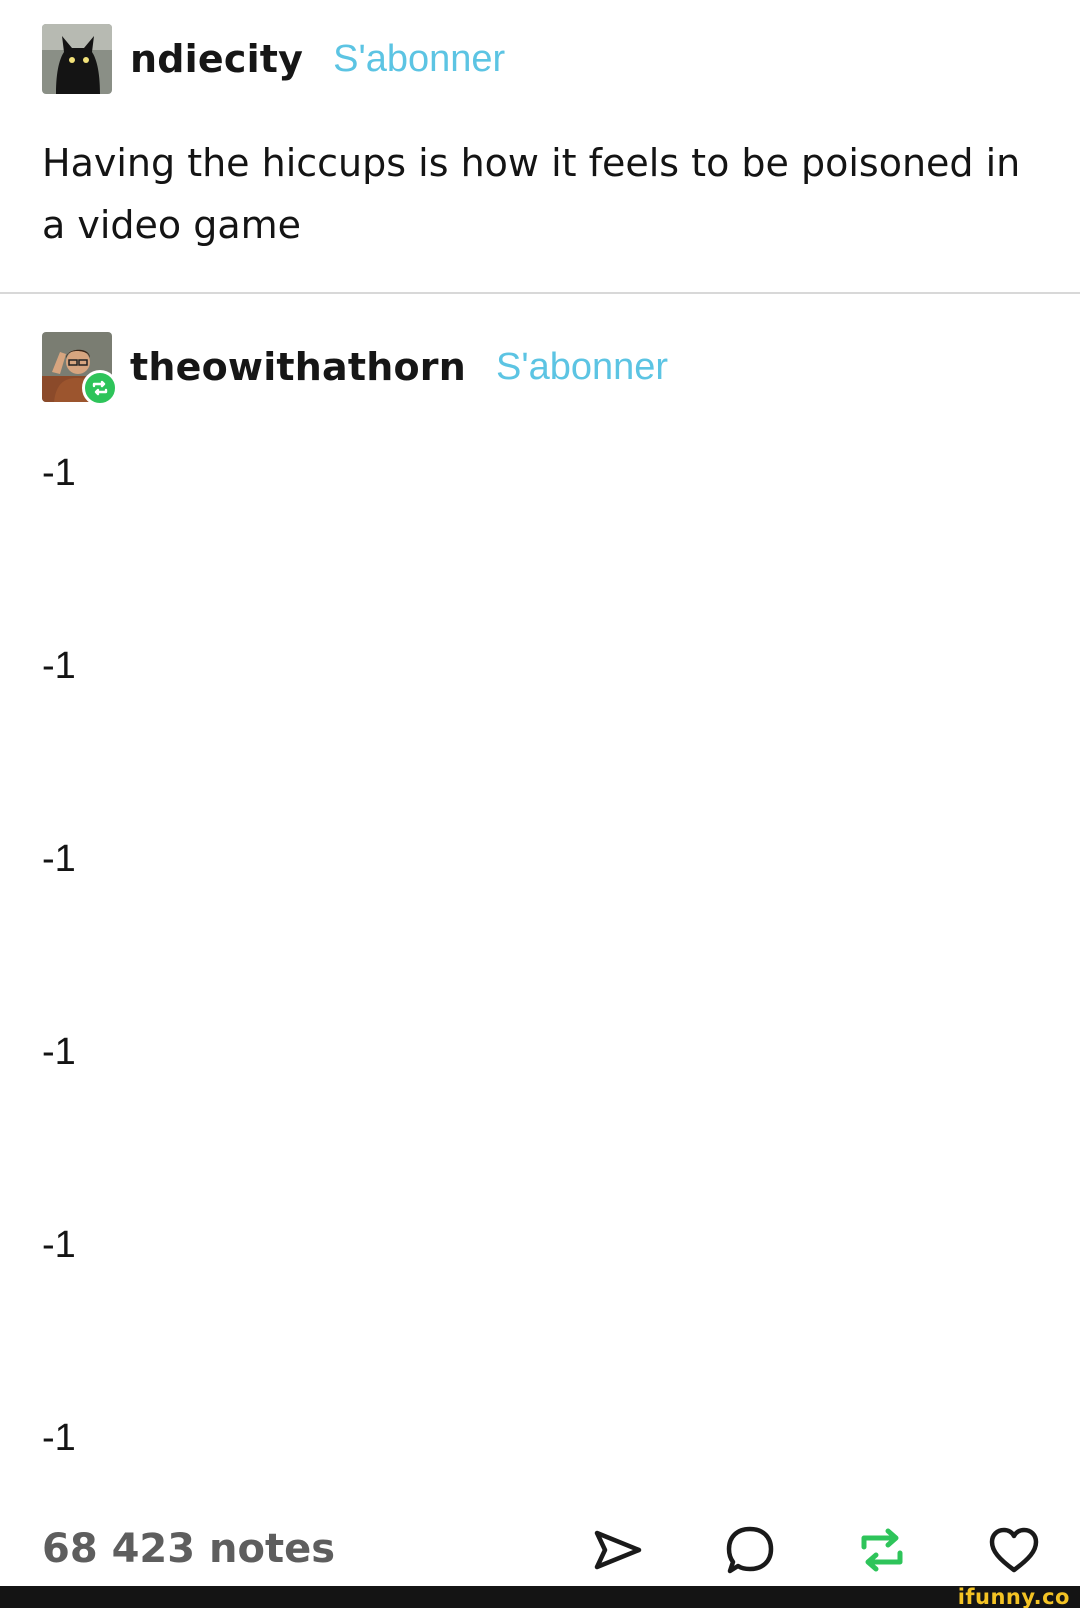 This screenshot has width=1080, height=1608. What do you see at coordinates (540, 1597) in the screenshot?
I see `watermark-bar` at bounding box center [540, 1597].